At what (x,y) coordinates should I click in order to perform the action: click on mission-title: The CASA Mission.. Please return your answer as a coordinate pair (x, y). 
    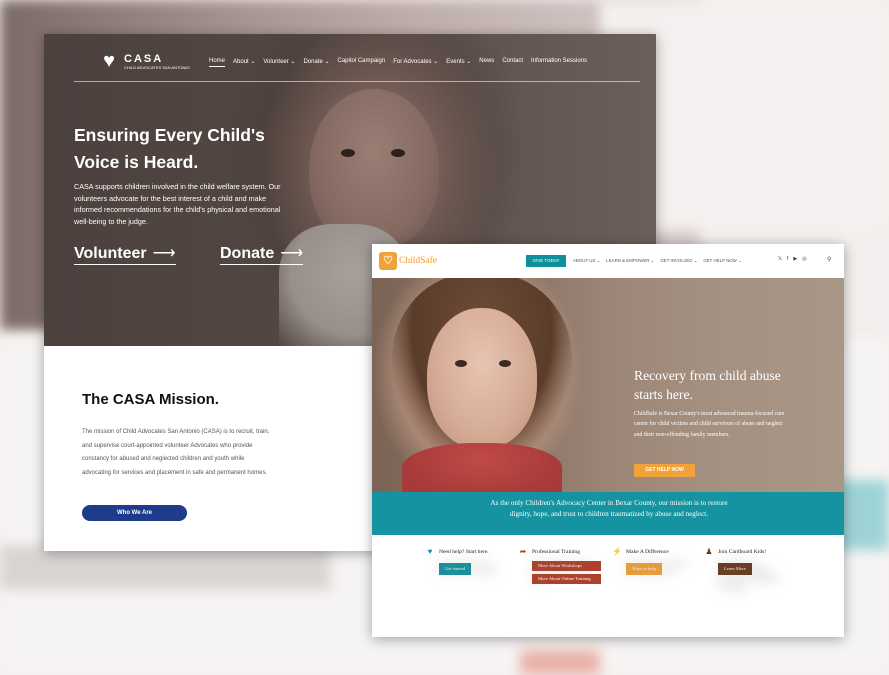
    Looking at the image, I should click on (150, 399).